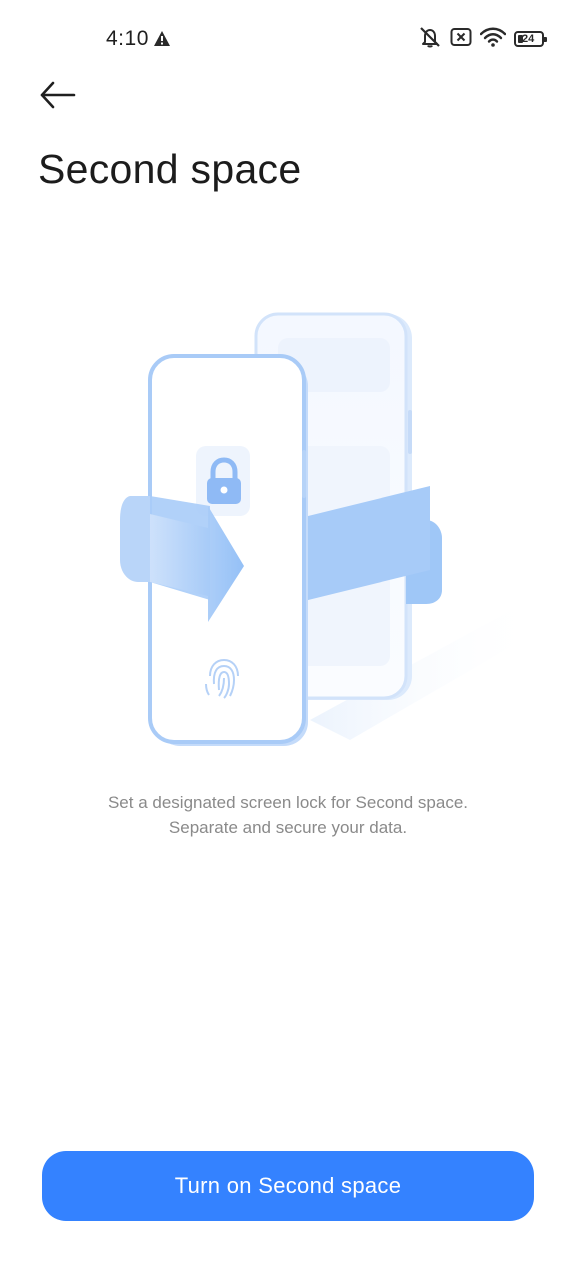  Describe the element at coordinates (288, 1186) in the screenshot. I see `turn-on-second-space-button: Turn on Second space` at that location.